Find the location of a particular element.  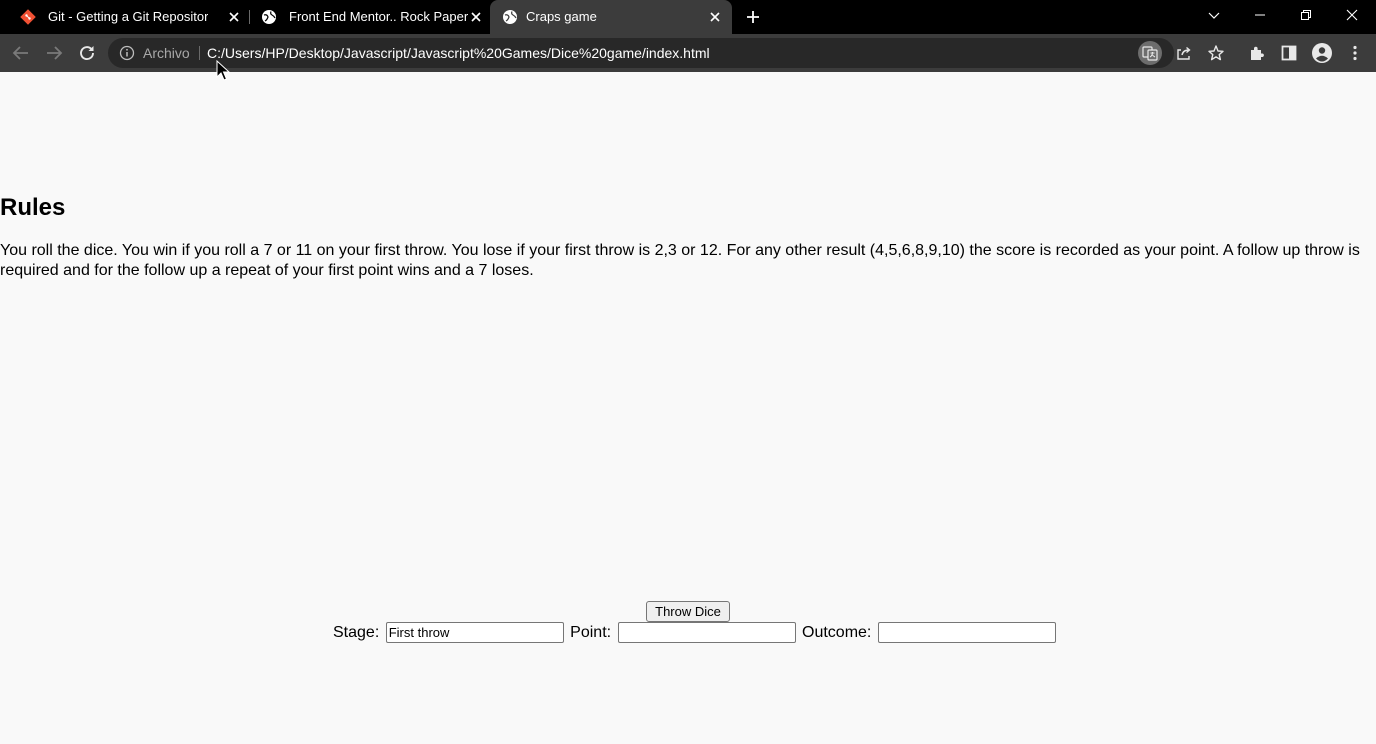

outcome-field is located at coordinates (966, 632).